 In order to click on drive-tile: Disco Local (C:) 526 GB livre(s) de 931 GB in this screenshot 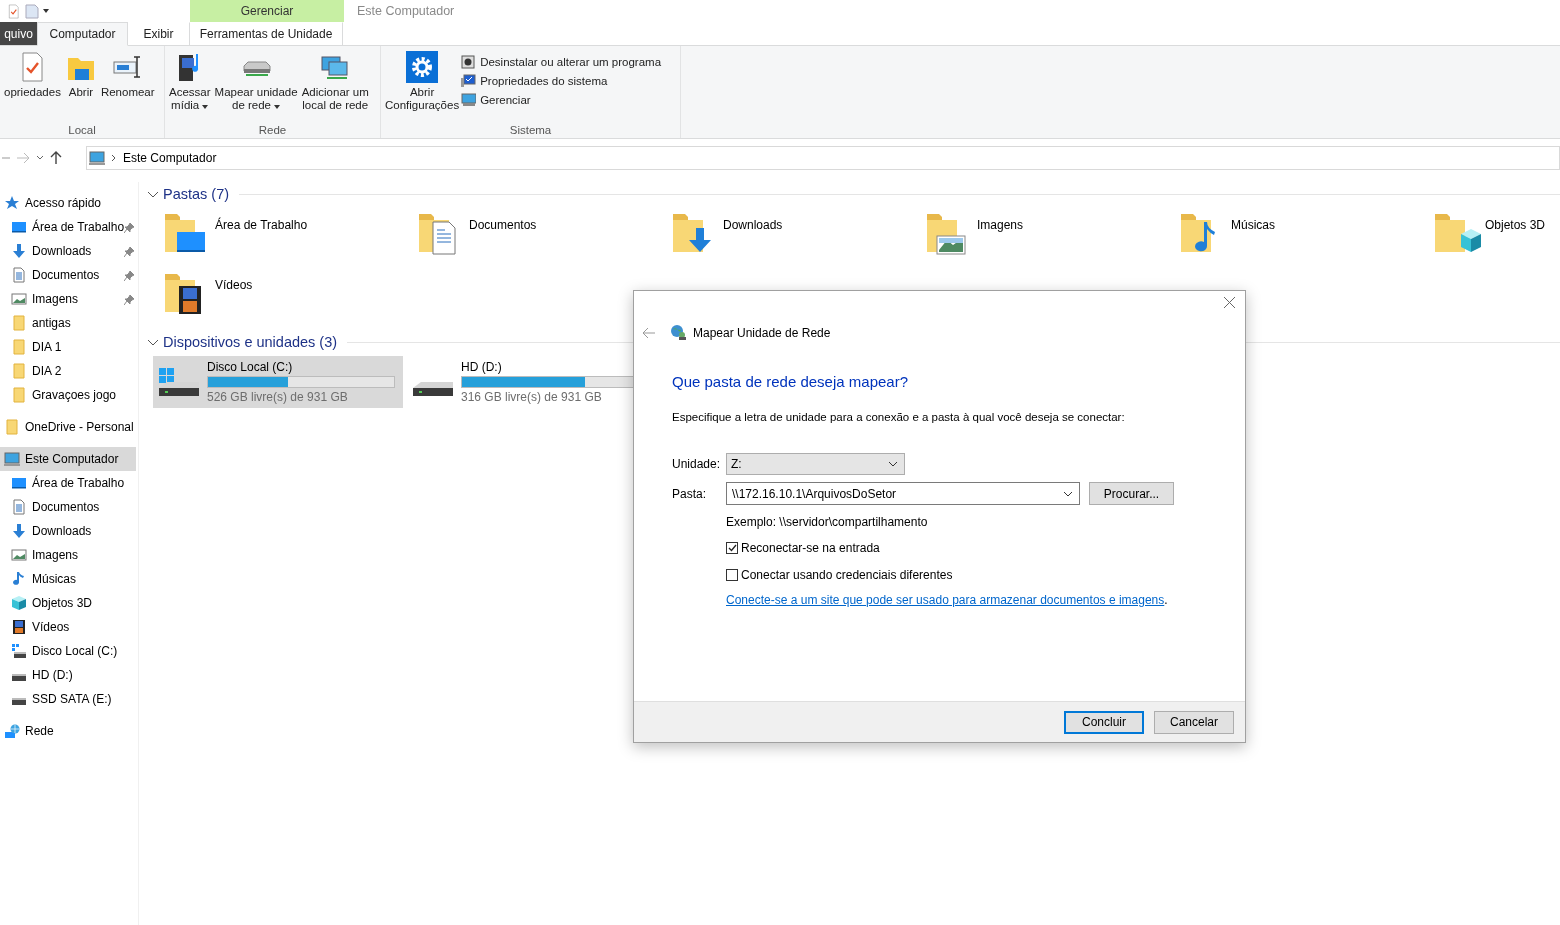, I will do `click(278, 382)`.